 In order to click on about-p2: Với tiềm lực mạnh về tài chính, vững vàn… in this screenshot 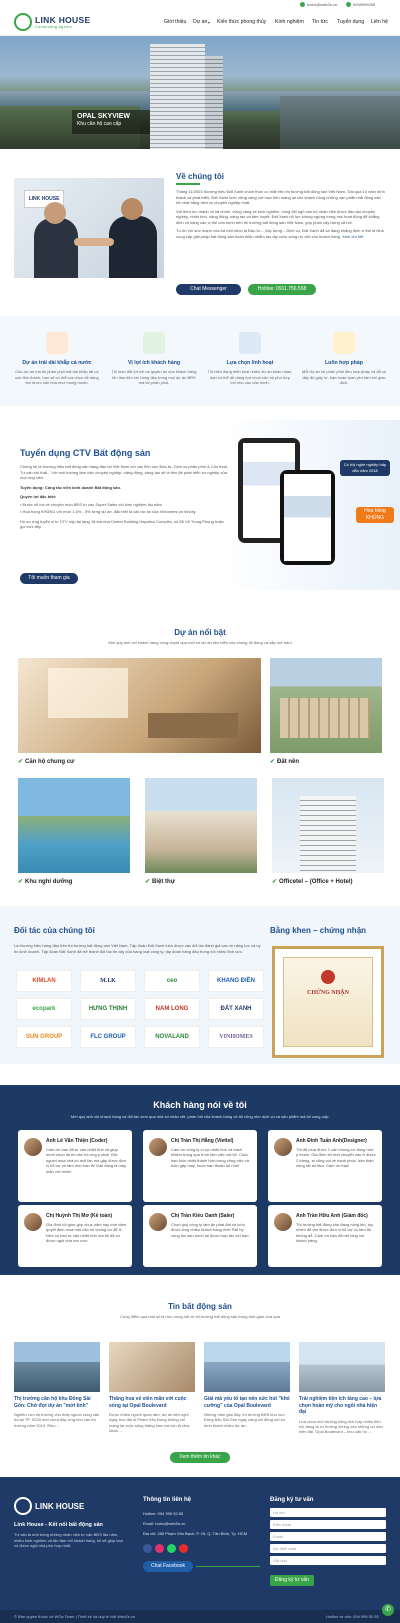, I will do `click(278, 216)`.